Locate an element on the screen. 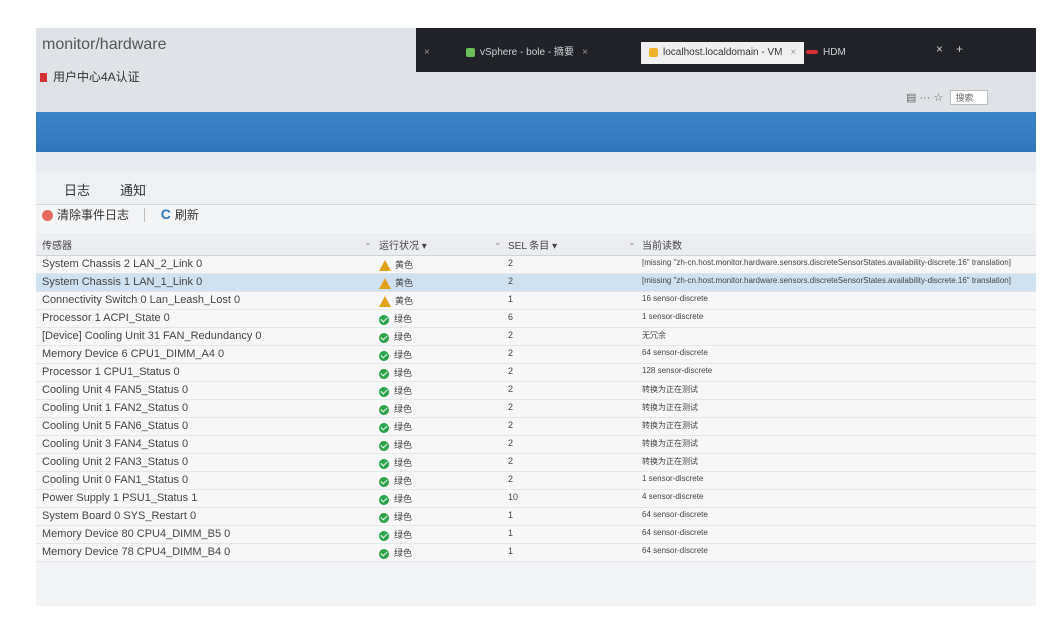  address-bar: monitor/hardware is located at coordinates (104, 45).